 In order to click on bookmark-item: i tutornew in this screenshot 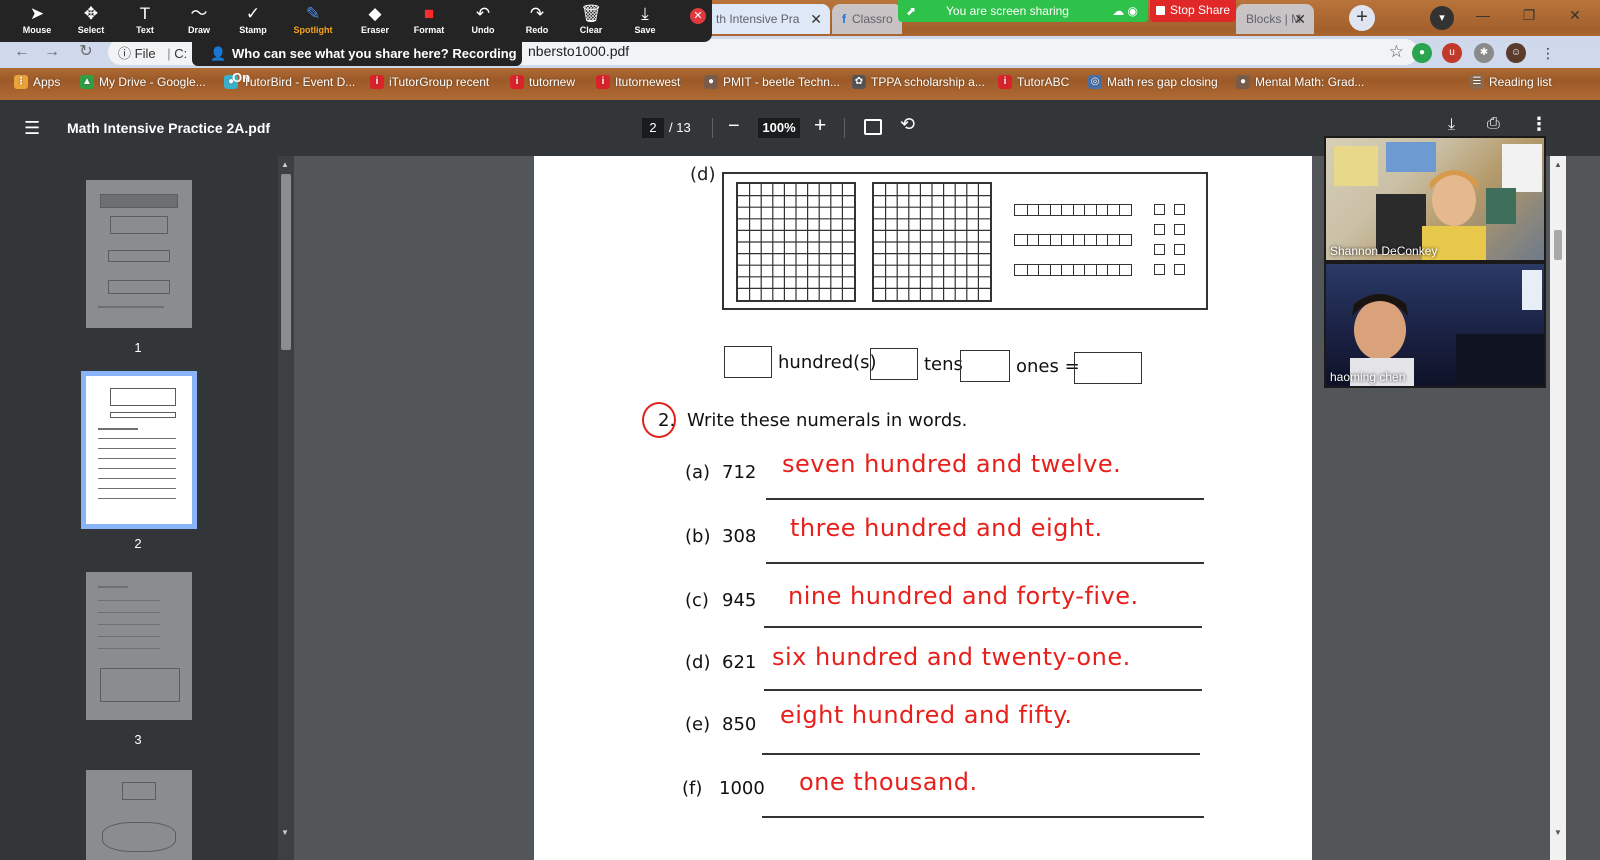, I will do `click(542, 82)`.